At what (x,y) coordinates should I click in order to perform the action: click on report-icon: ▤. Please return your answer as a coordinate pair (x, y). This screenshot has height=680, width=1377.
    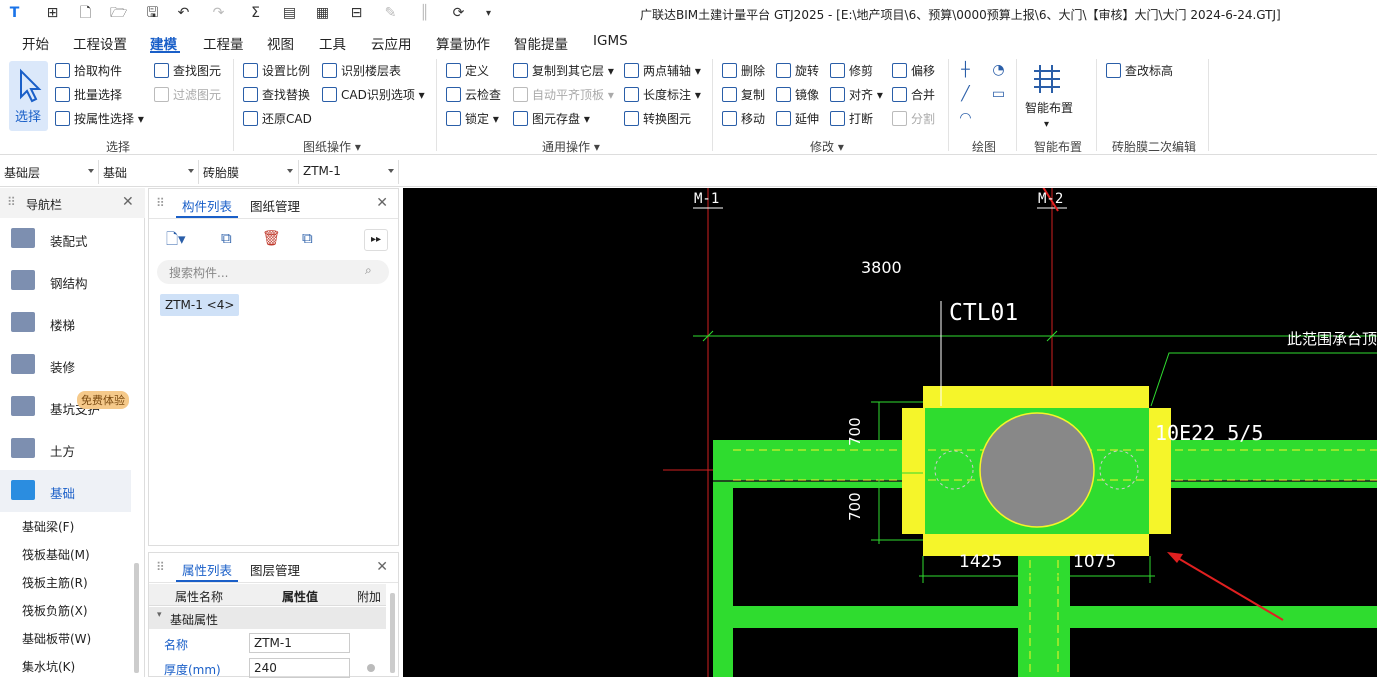
    Looking at the image, I should click on (289, 13).